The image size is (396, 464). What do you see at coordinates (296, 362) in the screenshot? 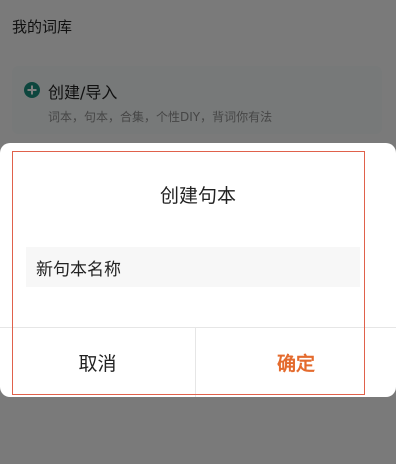
I see `confirm-button: 确定` at bounding box center [296, 362].